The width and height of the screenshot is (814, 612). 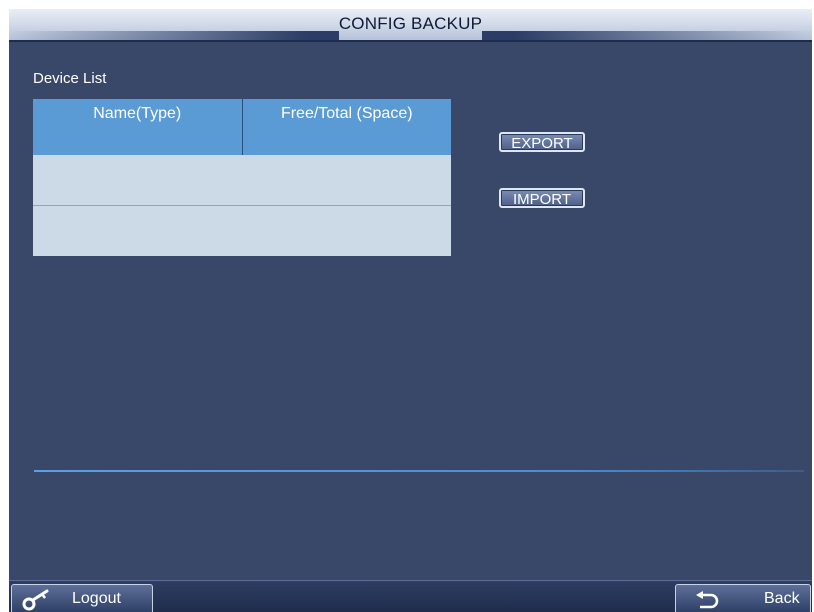 I want to click on back-label: Back, so click(x=782, y=598).